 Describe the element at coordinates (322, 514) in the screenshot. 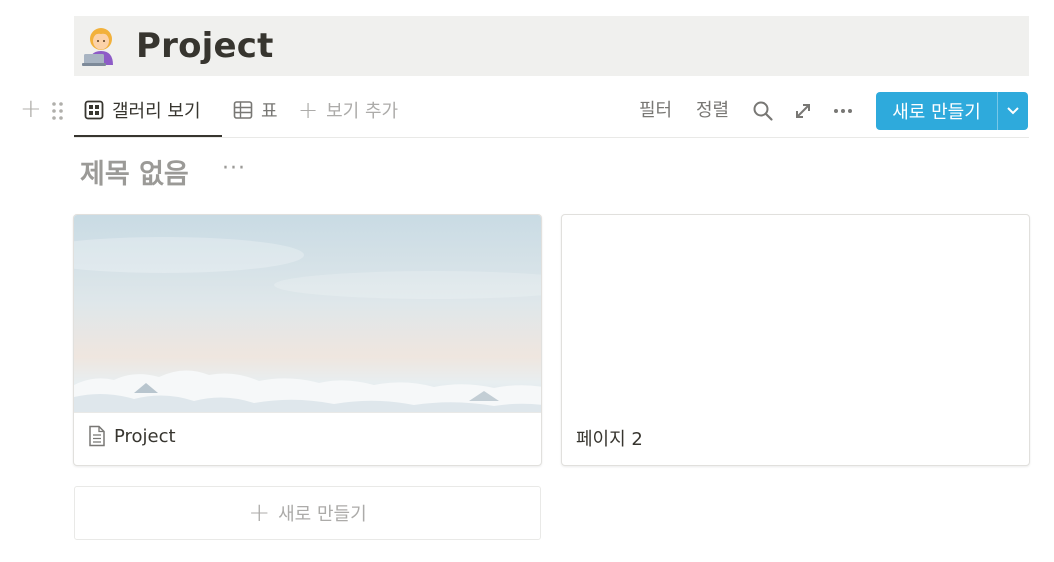

I see `add-new-label: 새로 만들기` at that location.